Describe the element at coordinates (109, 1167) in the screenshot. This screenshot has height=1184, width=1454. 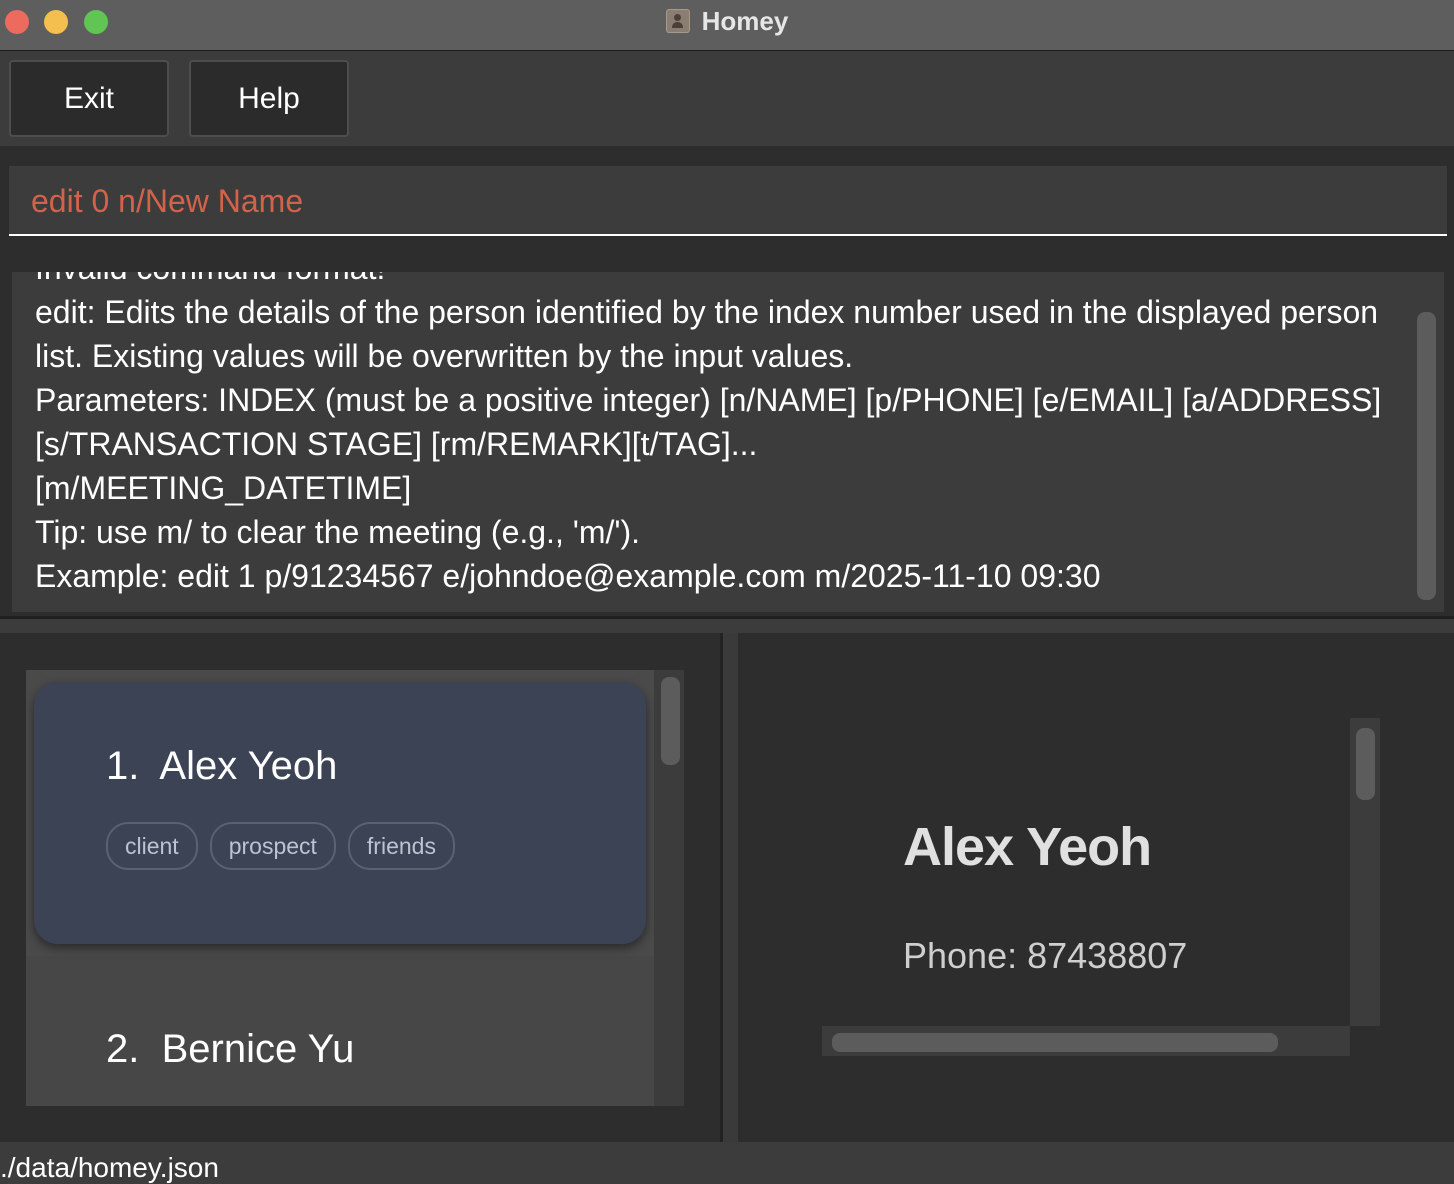
I see `save-location: ./data/homey.json` at that location.